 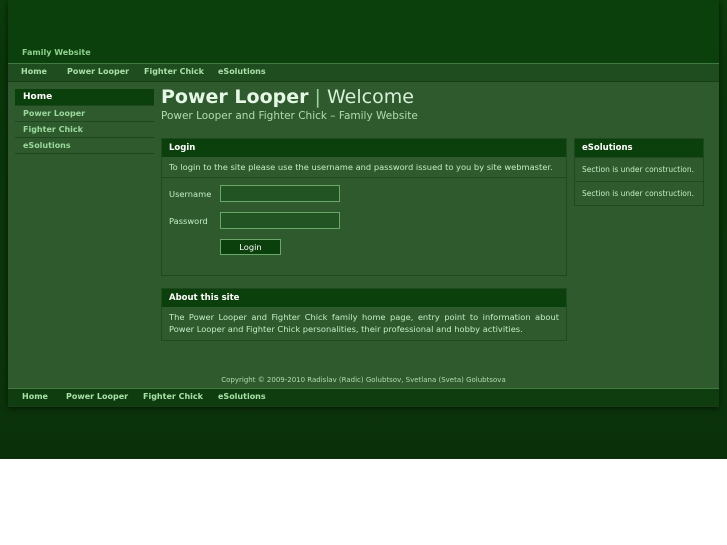 I want to click on login-form: Username Password Login, so click(x=364, y=219).